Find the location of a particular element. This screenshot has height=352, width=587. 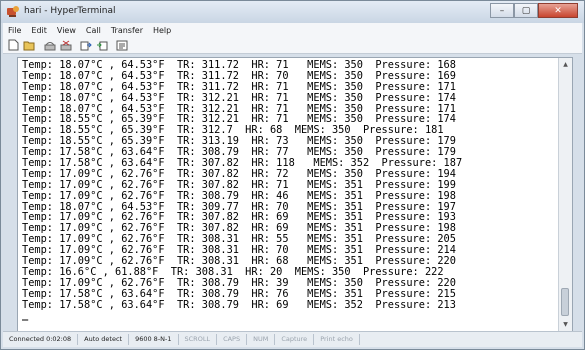

scroll-down-arrow-icon: ▼ is located at coordinates (565, 324).